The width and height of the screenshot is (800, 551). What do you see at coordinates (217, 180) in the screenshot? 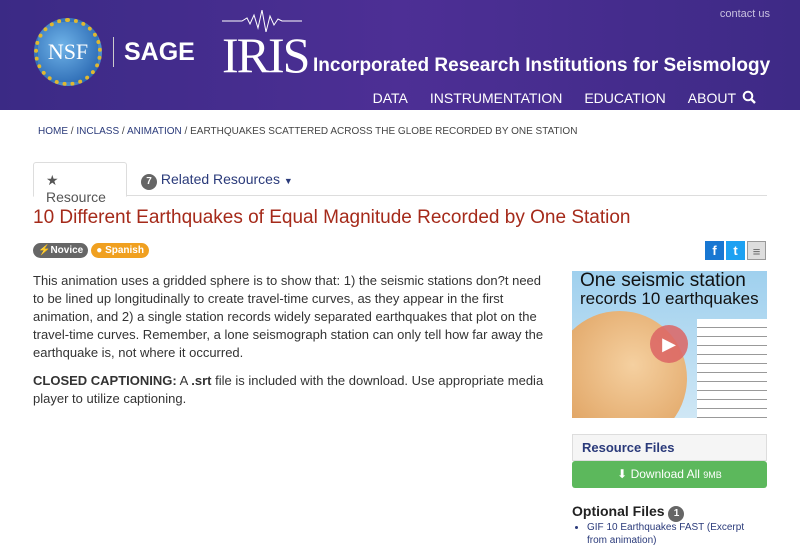
I see `tab-related-resources: 7 Related Resources ▼` at bounding box center [217, 180].